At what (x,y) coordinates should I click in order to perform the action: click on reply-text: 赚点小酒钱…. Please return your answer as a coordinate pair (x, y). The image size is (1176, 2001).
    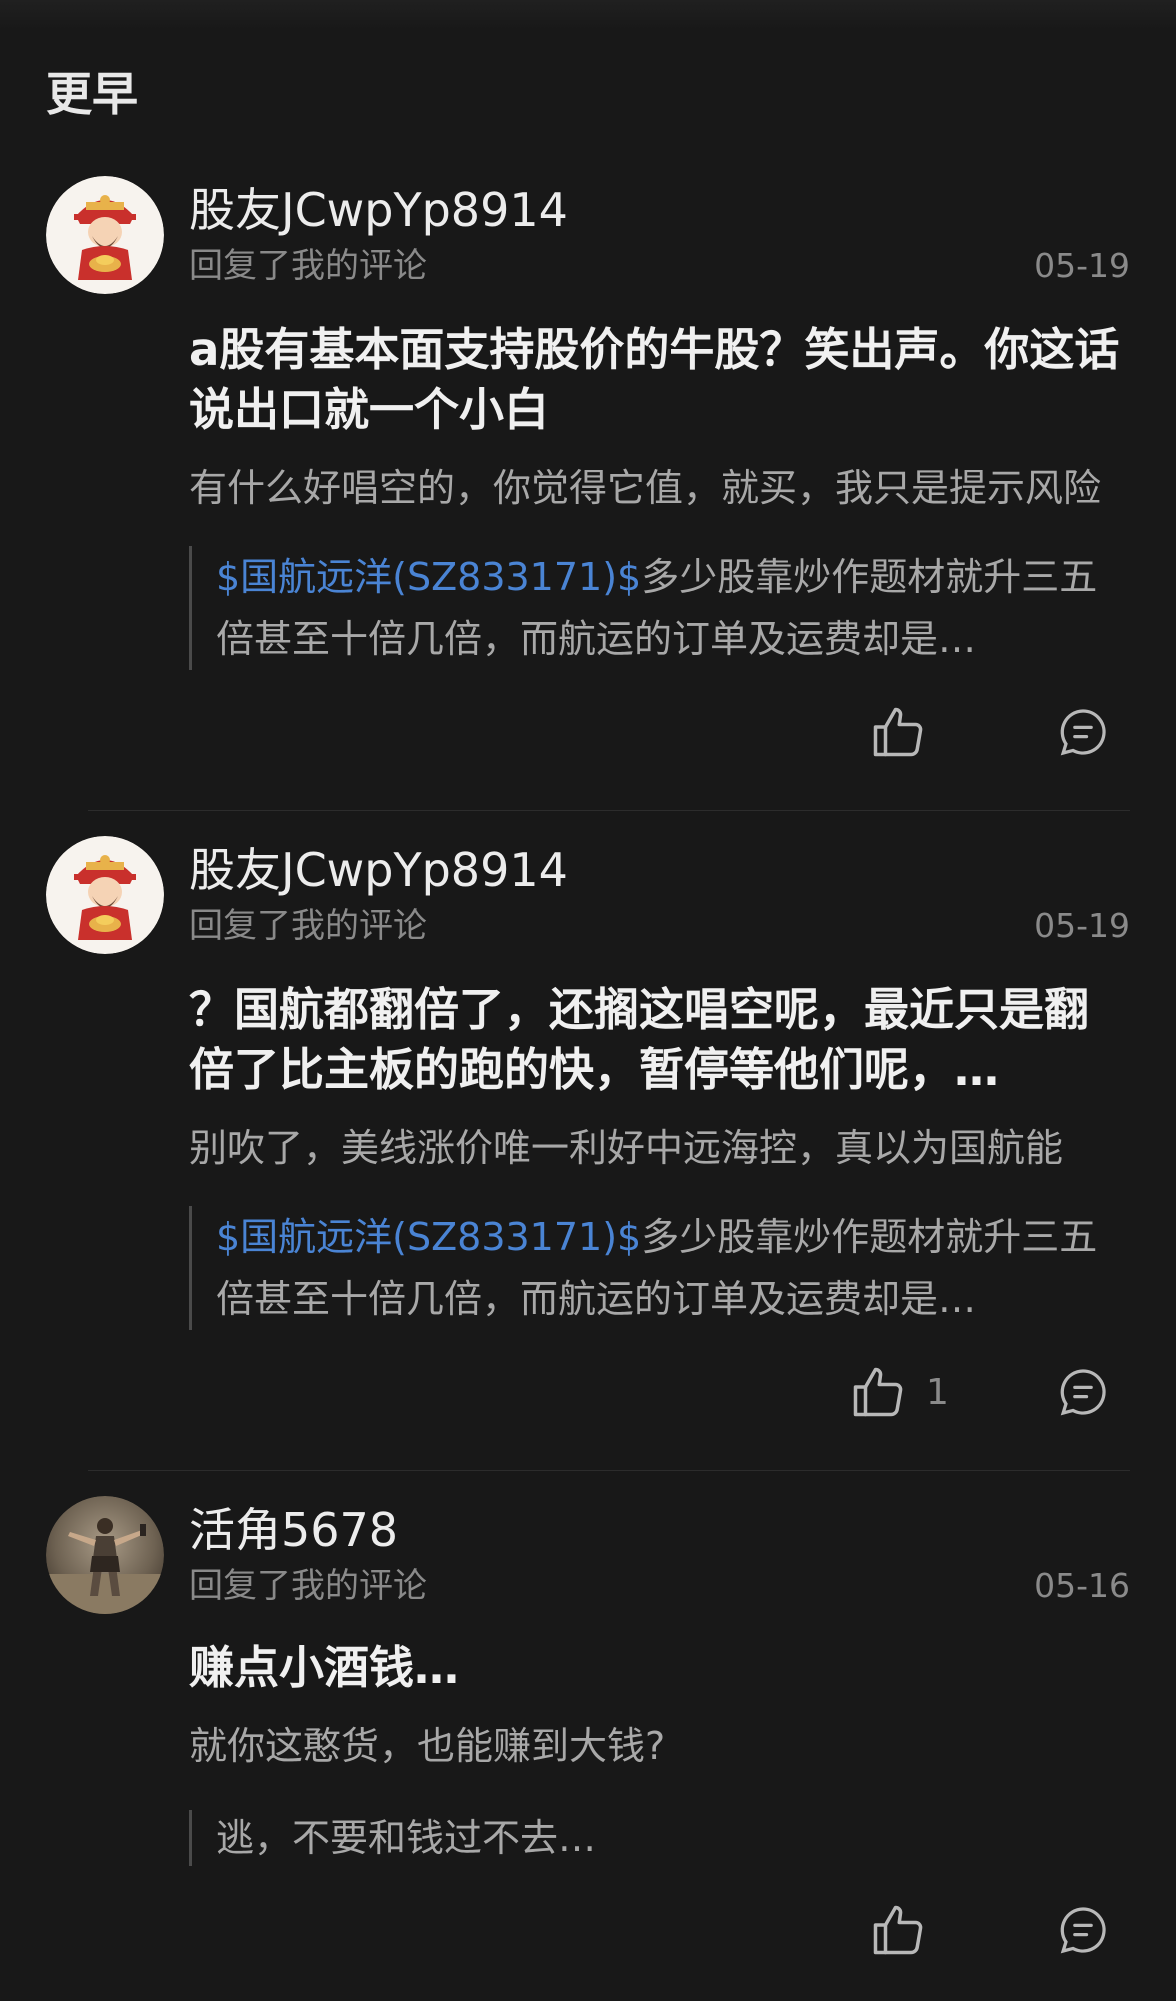
    Looking at the image, I should click on (659, 1668).